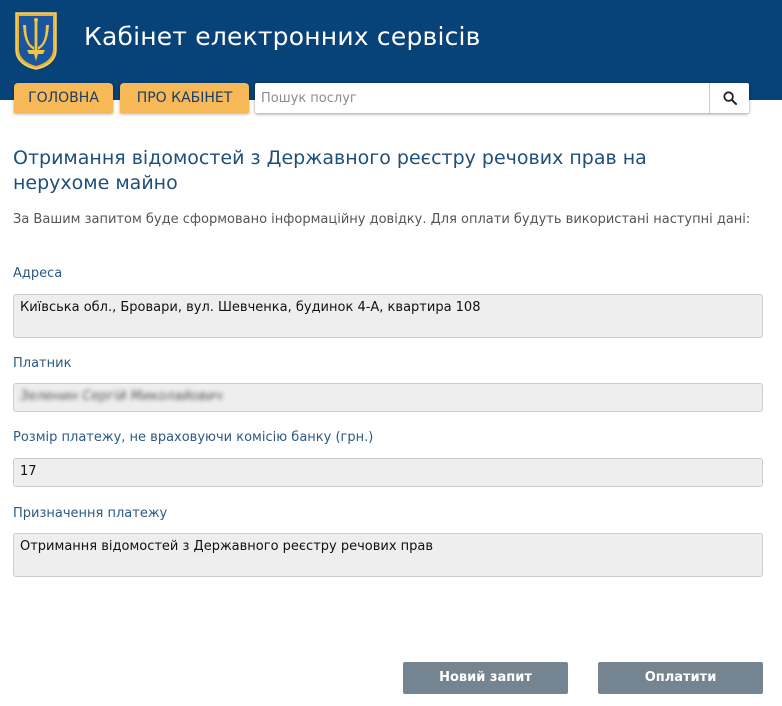 The width and height of the screenshot is (782, 706). I want to click on payer-label: Платник, so click(42, 363).